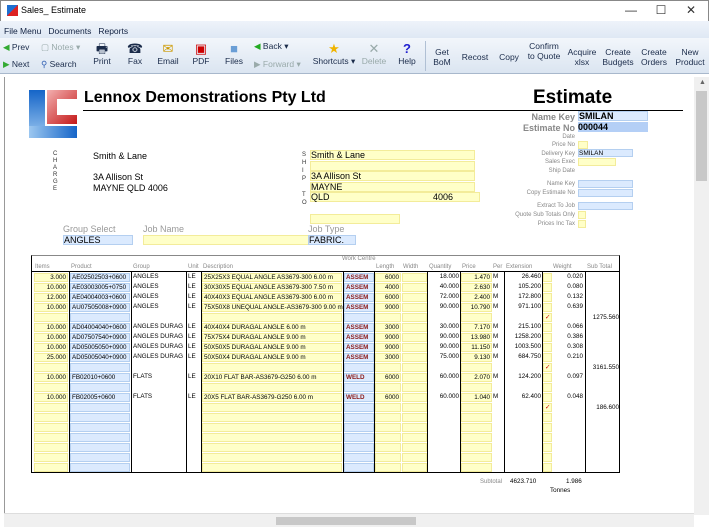  What do you see at coordinates (100, 277) in the screenshot?
I see `cell-product: AE02502503+0600` at bounding box center [100, 277].